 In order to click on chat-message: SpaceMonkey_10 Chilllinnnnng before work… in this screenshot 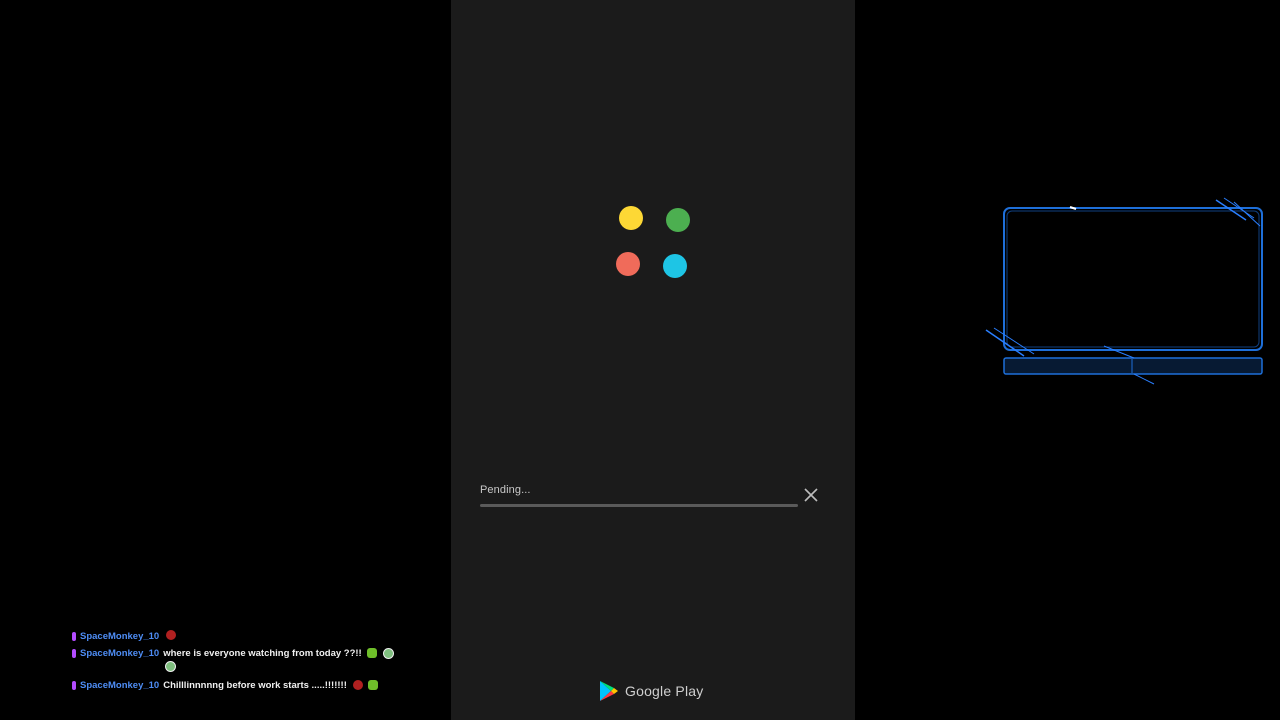, I will do `click(242, 685)`.